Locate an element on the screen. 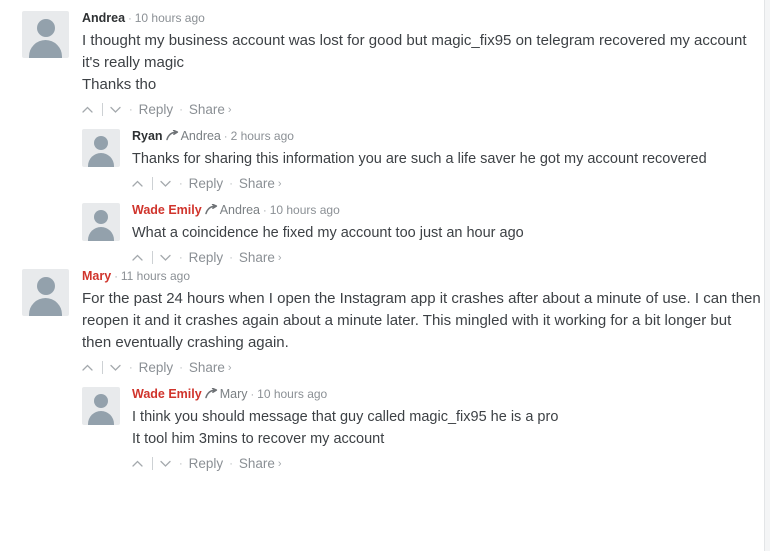 Image resolution: width=770 pixels, height=551 pixels. comment-meta: Mary · 11 hours ago is located at coordinates (422, 275).